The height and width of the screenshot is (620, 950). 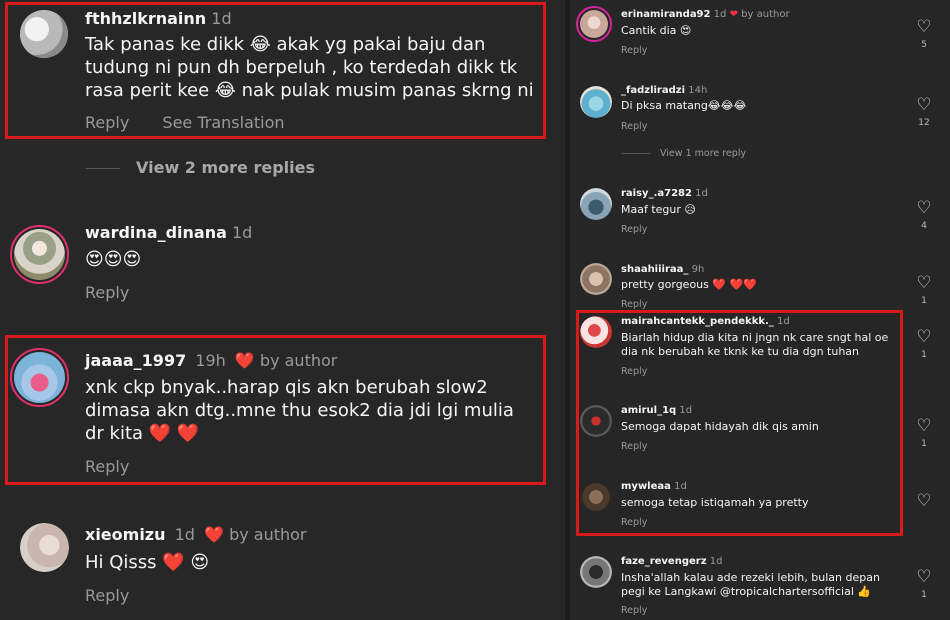 What do you see at coordinates (145, 18) in the screenshot?
I see `comment-username: fthhzlkrnainn` at bounding box center [145, 18].